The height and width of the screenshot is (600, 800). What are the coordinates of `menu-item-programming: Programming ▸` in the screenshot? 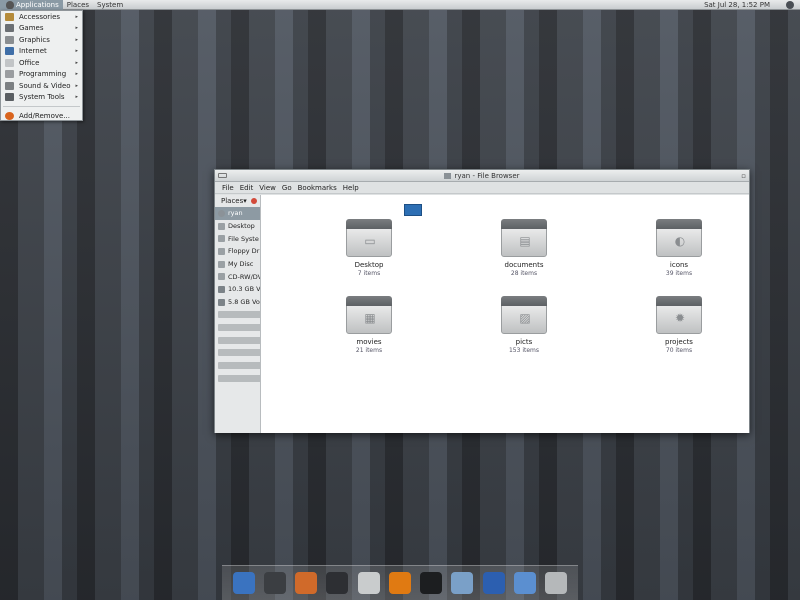 It's located at (41, 75).